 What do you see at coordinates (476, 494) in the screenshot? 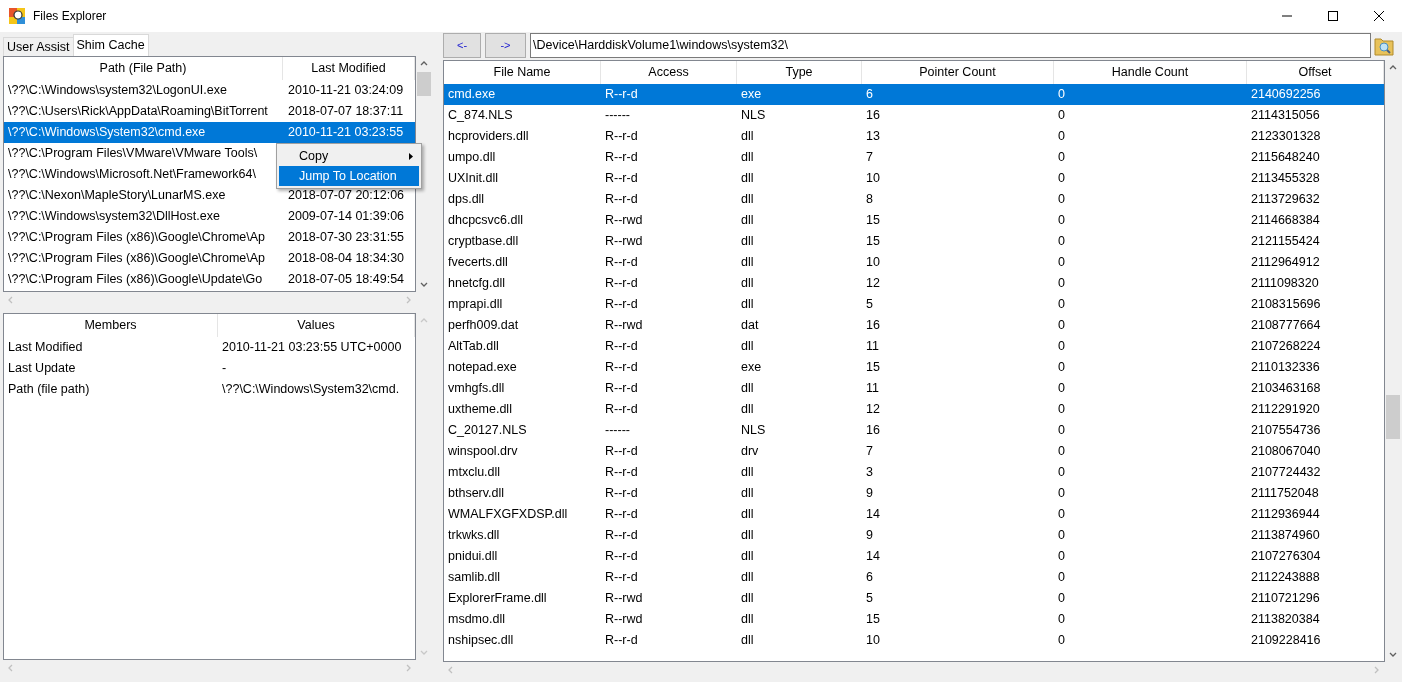
I see `table-cell-text: bthserv.dll` at bounding box center [476, 494].